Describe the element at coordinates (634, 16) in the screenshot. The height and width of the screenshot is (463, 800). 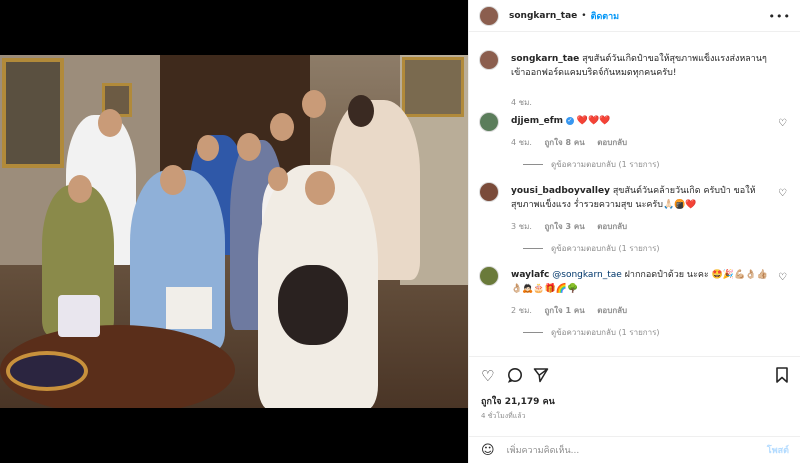
I see `post-header: songkarn_tae • ติดตาม •••` at that location.